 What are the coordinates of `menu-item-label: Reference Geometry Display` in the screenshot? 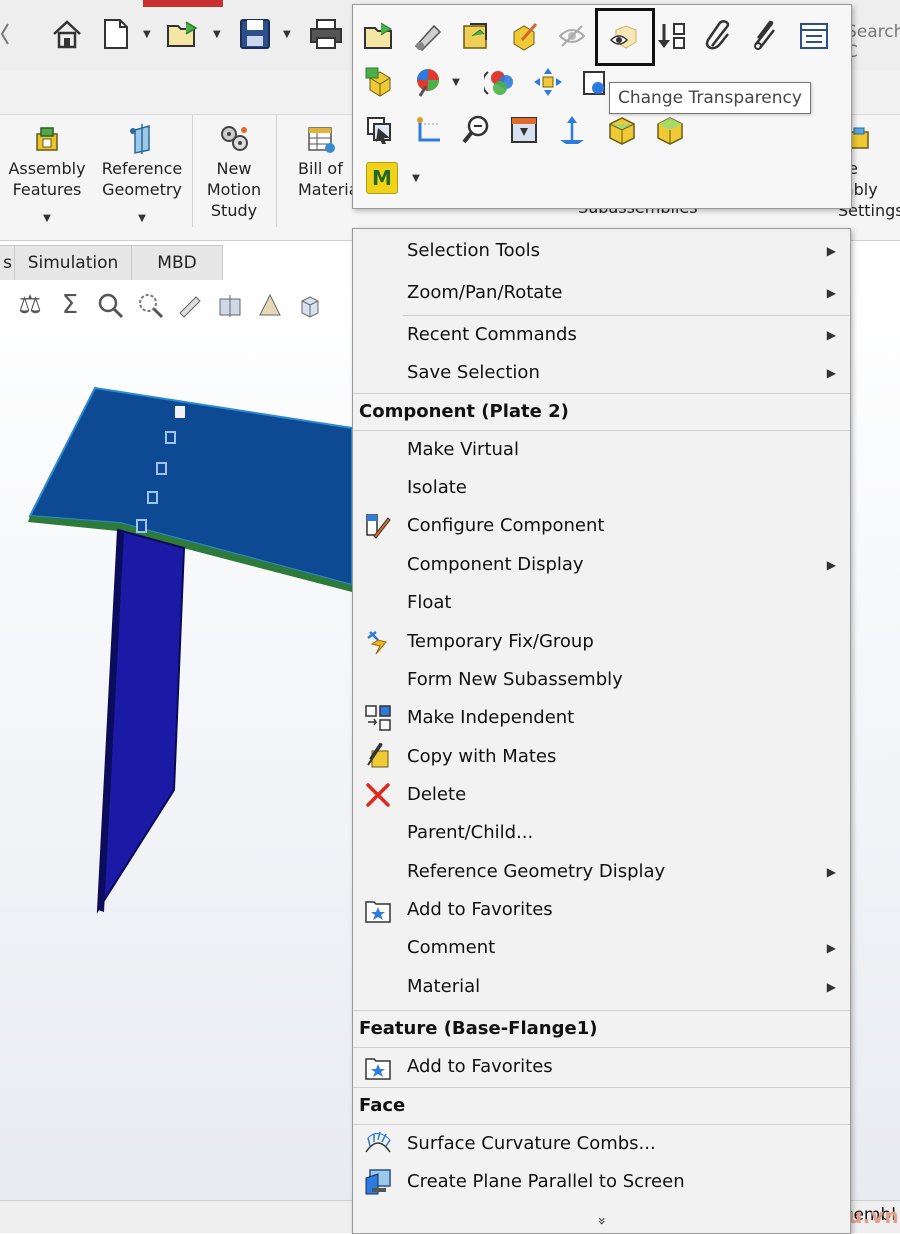 It's located at (536, 871).